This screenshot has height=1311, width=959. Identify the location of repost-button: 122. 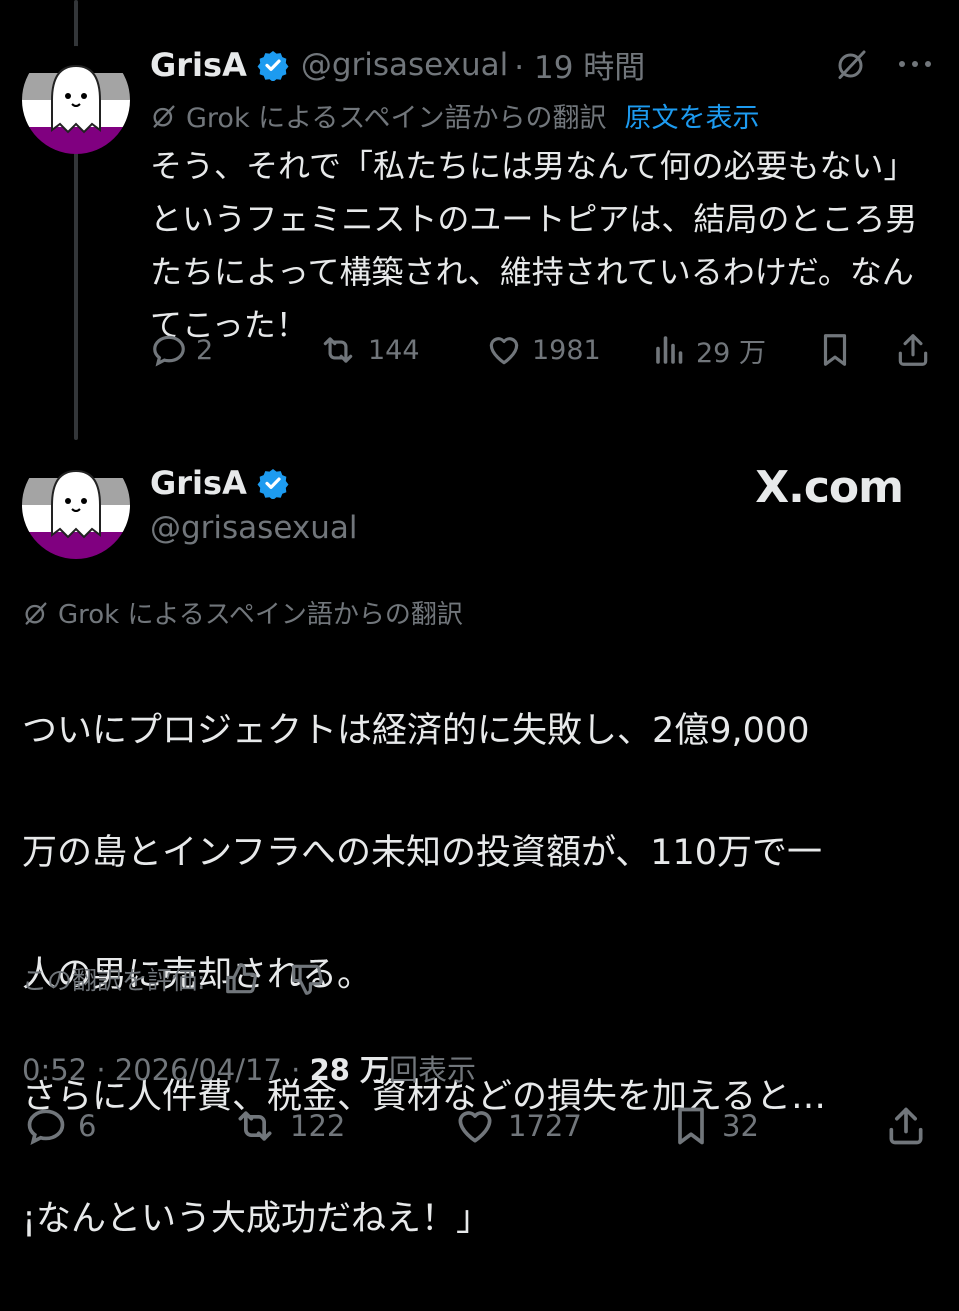
(286, 1126).